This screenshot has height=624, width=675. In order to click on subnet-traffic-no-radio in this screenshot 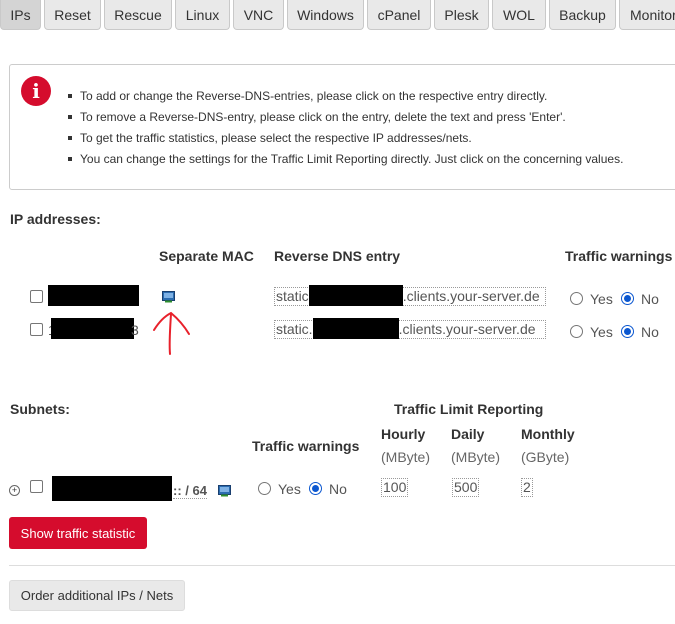, I will do `click(315, 488)`.